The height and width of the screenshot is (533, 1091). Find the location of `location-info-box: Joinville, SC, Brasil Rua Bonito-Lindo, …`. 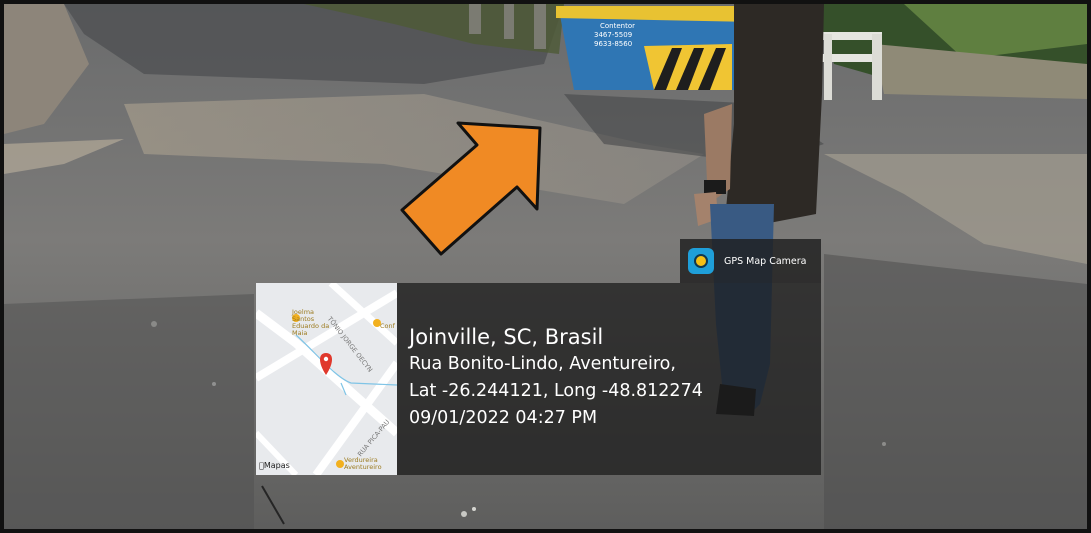

location-info-box: Joinville, SC, Brasil Rua Bonito-Lindo, … is located at coordinates (609, 379).